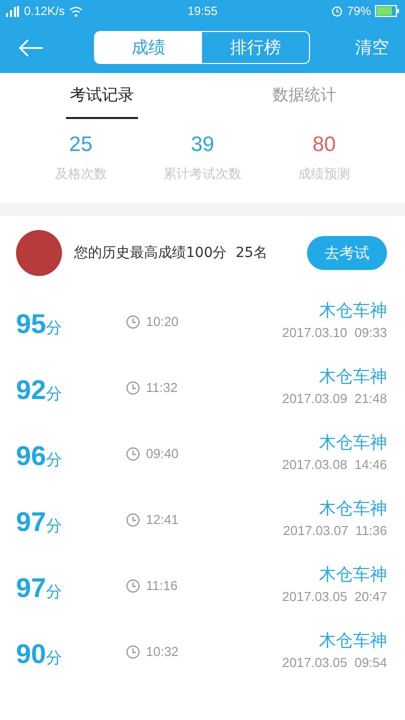 The height and width of the screenshot is (720, 405). What do you see at coordinates (202, 11) in the screenshot?
I see `clock-time: 19:55` at bounding box center [202, 11].